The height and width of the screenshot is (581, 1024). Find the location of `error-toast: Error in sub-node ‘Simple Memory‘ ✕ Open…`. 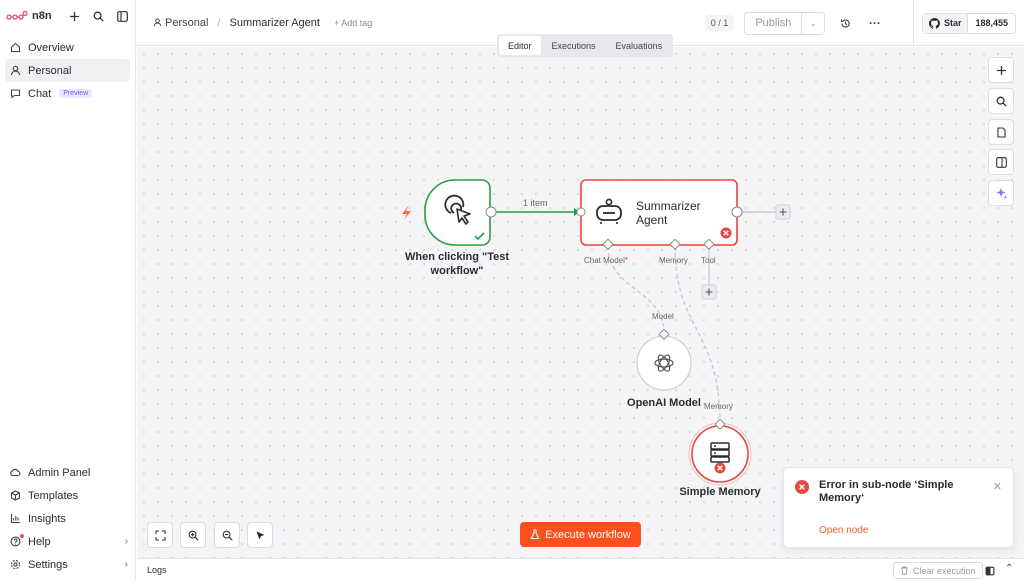

error-toast: Error in sub-node ‘Simple Memory‘ ✕ Open… is located at coordinates (898, 507).